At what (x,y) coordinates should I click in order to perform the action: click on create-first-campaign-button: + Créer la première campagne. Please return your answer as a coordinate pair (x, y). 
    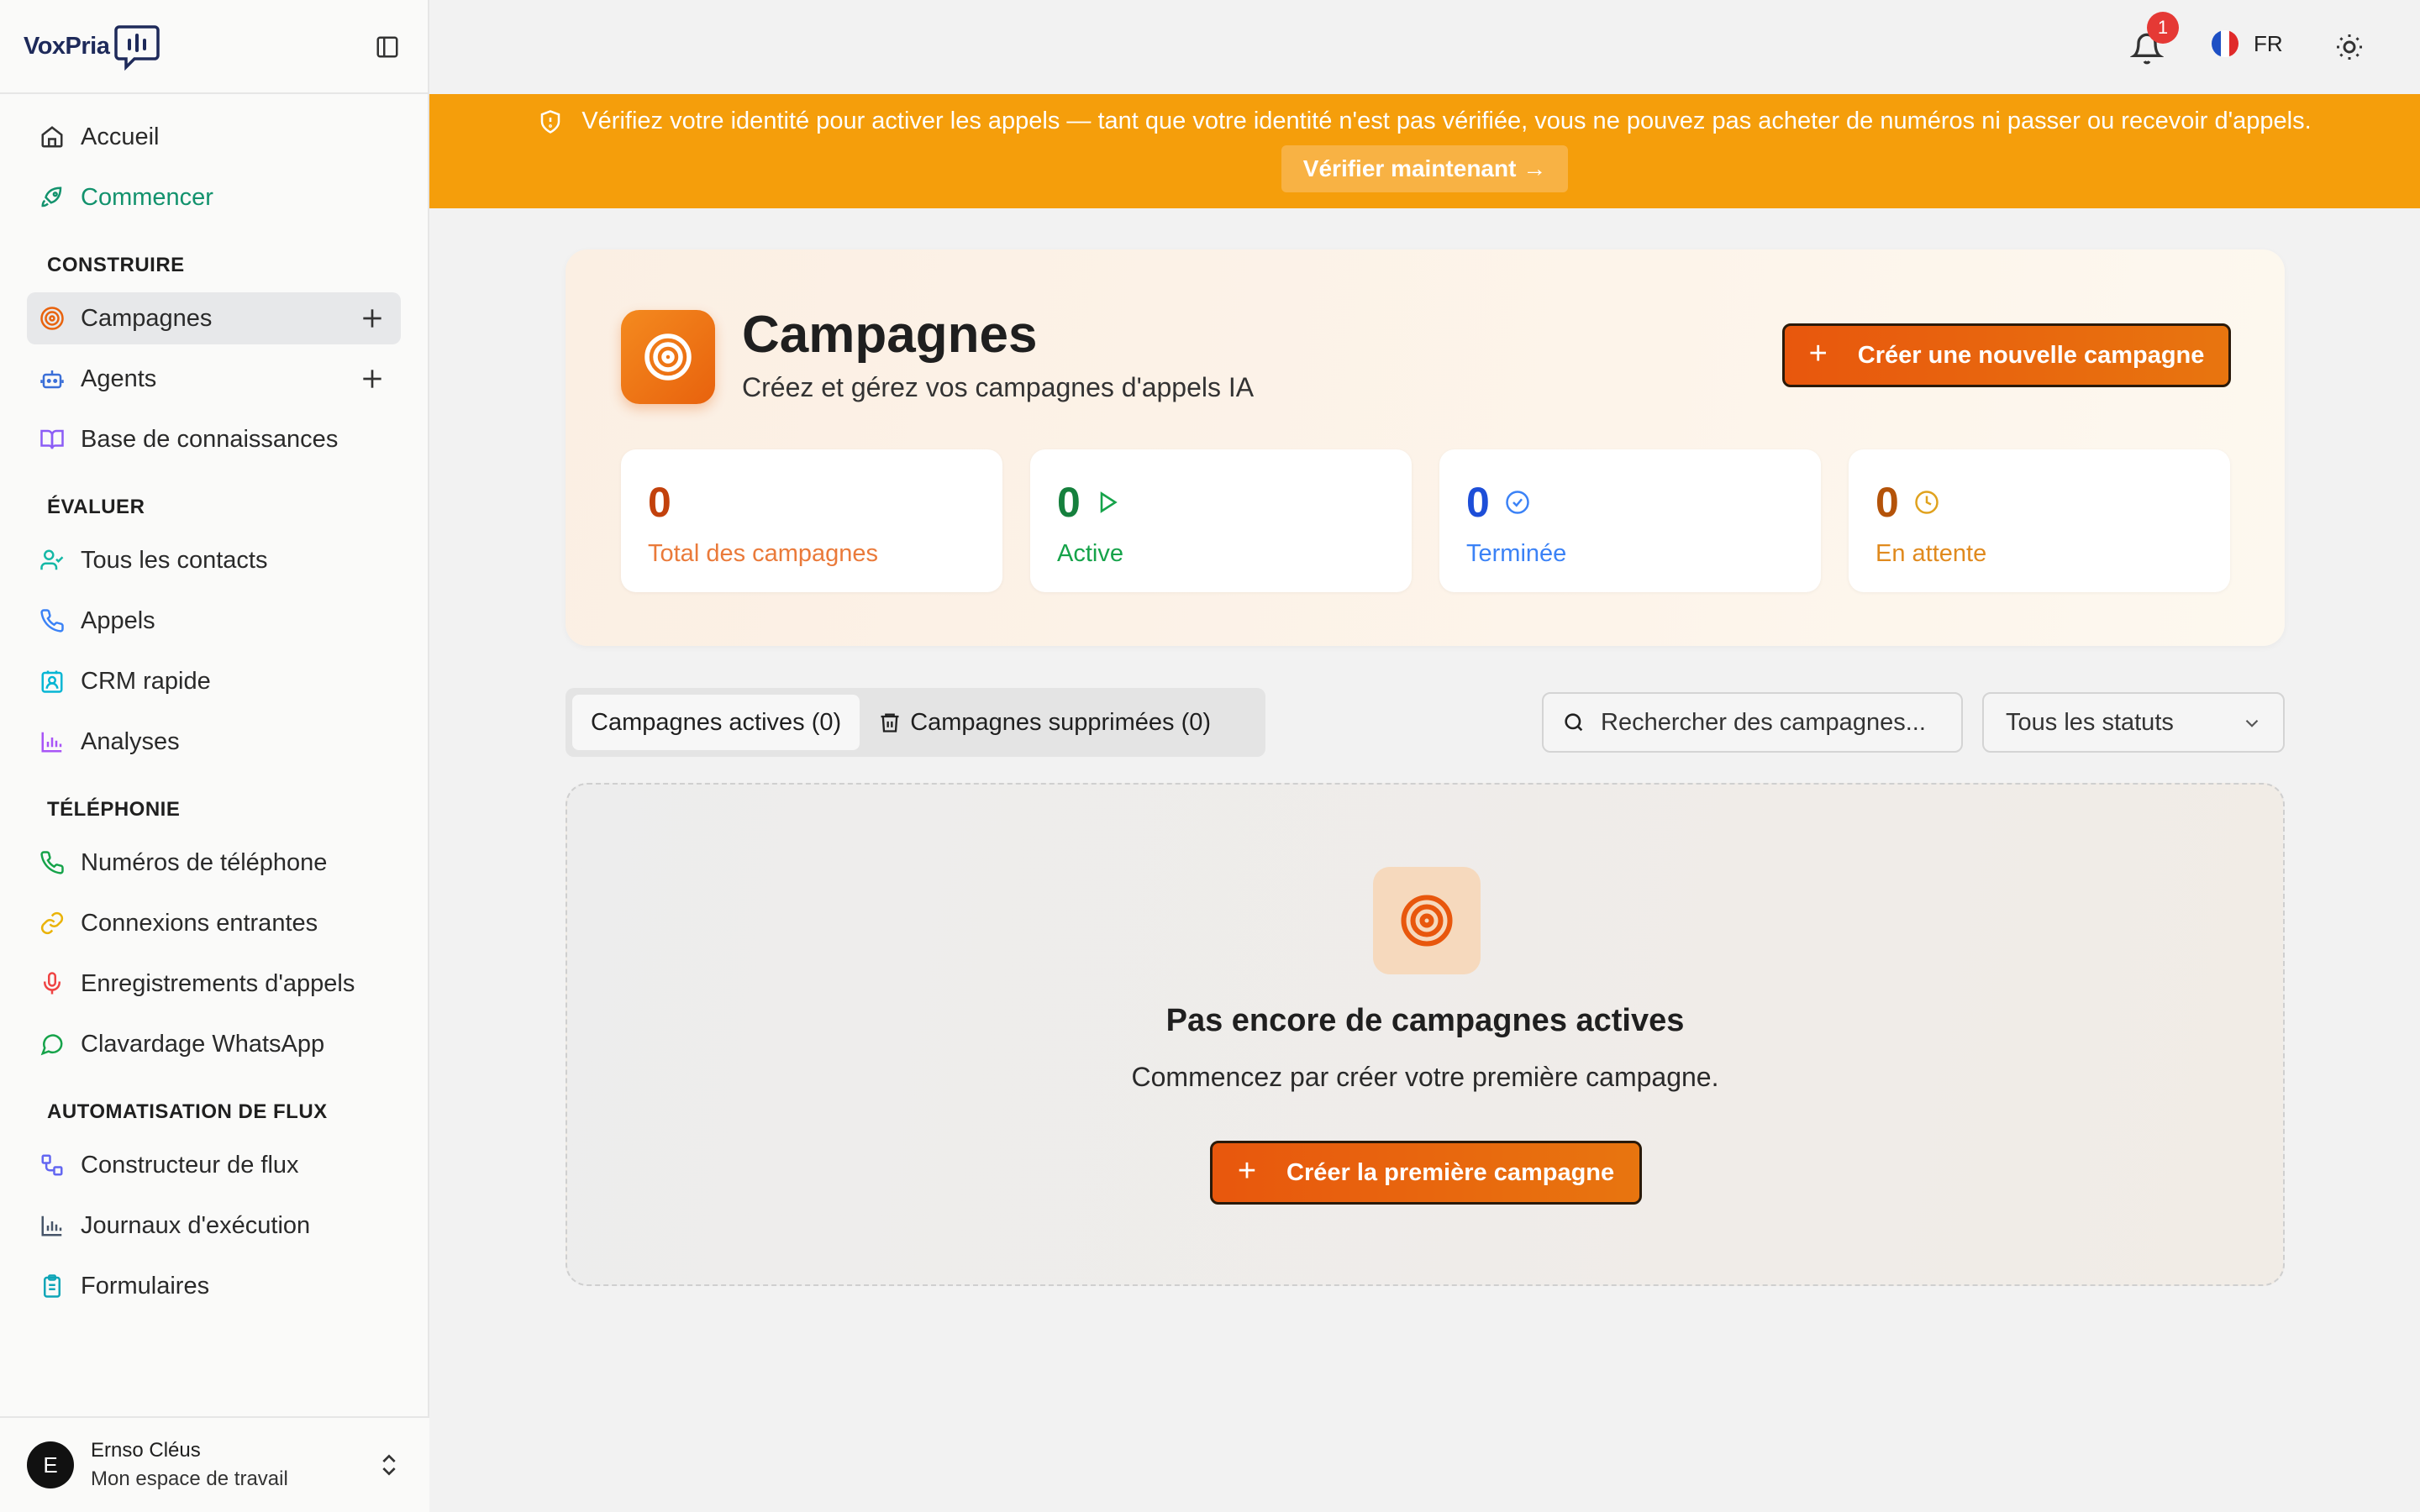
    Looking at the image, I should click on (1426, 1173).